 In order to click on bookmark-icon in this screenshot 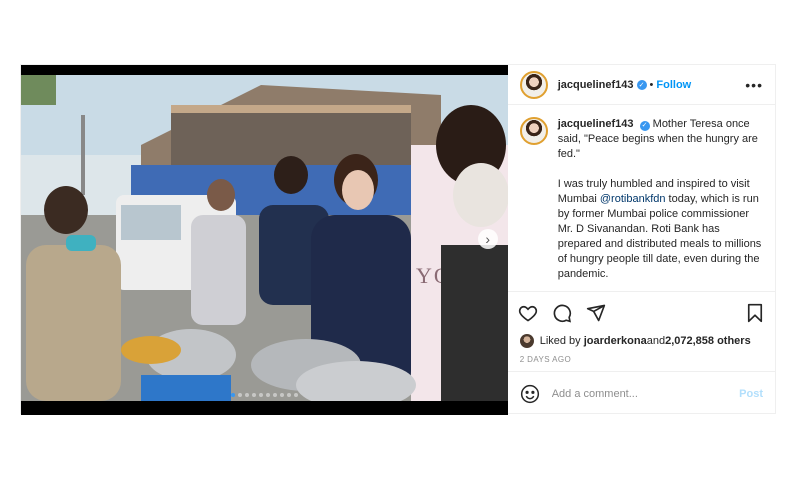, I will do `click(755, 313)`.